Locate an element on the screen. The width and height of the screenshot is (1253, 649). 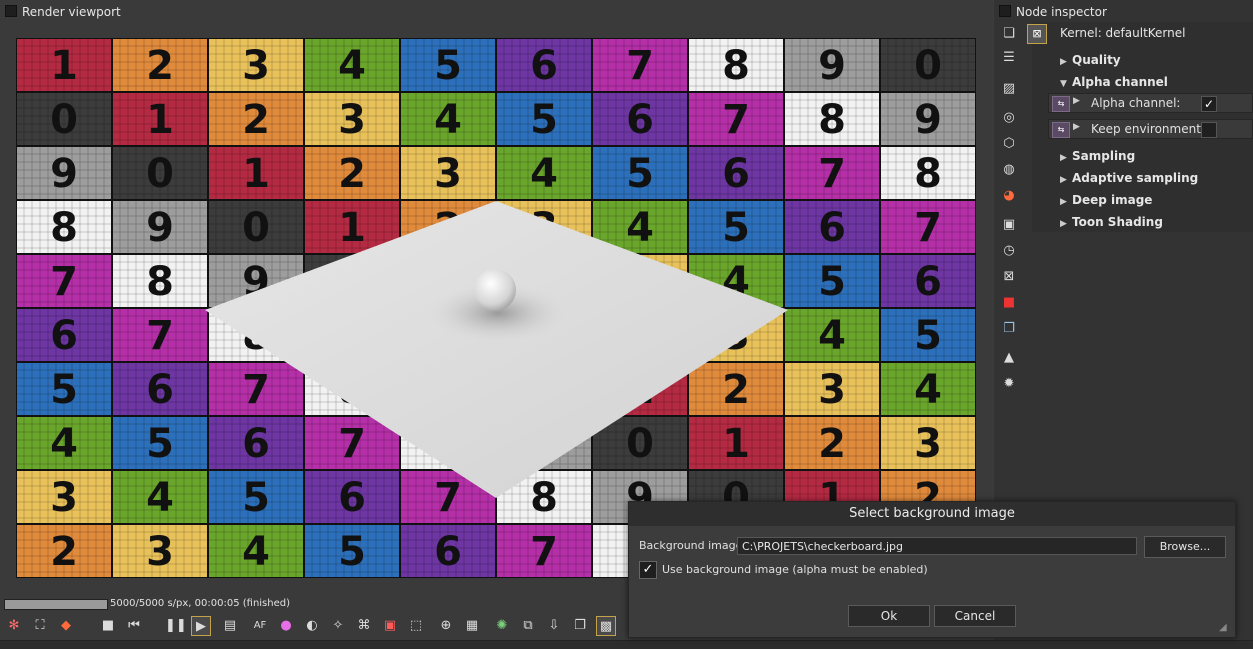
section-deep-image: ▶ Deep image is located at coordinates (1106, 200).